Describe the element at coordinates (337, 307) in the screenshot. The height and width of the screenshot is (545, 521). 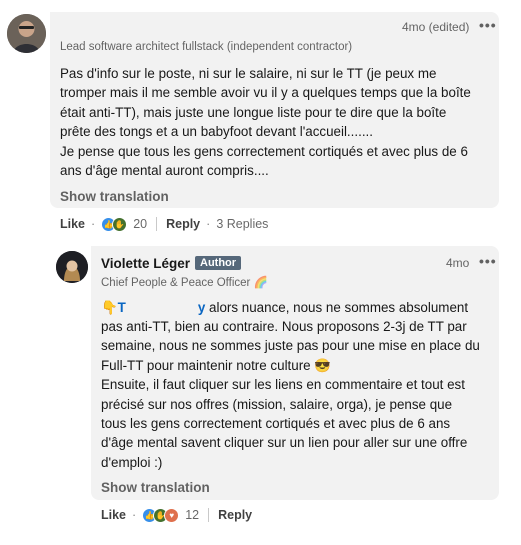
I see `reply-text-start: alors nuance, nous ne sommes absolument` at that location.